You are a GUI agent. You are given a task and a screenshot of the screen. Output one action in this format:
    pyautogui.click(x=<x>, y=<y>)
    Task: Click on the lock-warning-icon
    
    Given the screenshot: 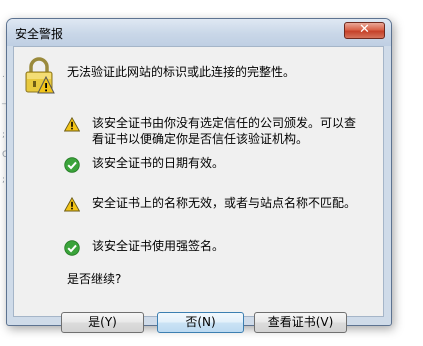 What is the action you would take?
    pyautogui.click(x=40, y=75)
    